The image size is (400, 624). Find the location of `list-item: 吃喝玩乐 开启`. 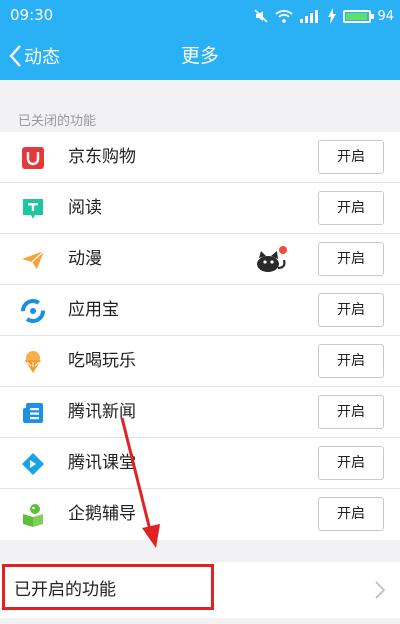

list-item: 吃喝玩乐 开启 is located at coordinates (200, 361).